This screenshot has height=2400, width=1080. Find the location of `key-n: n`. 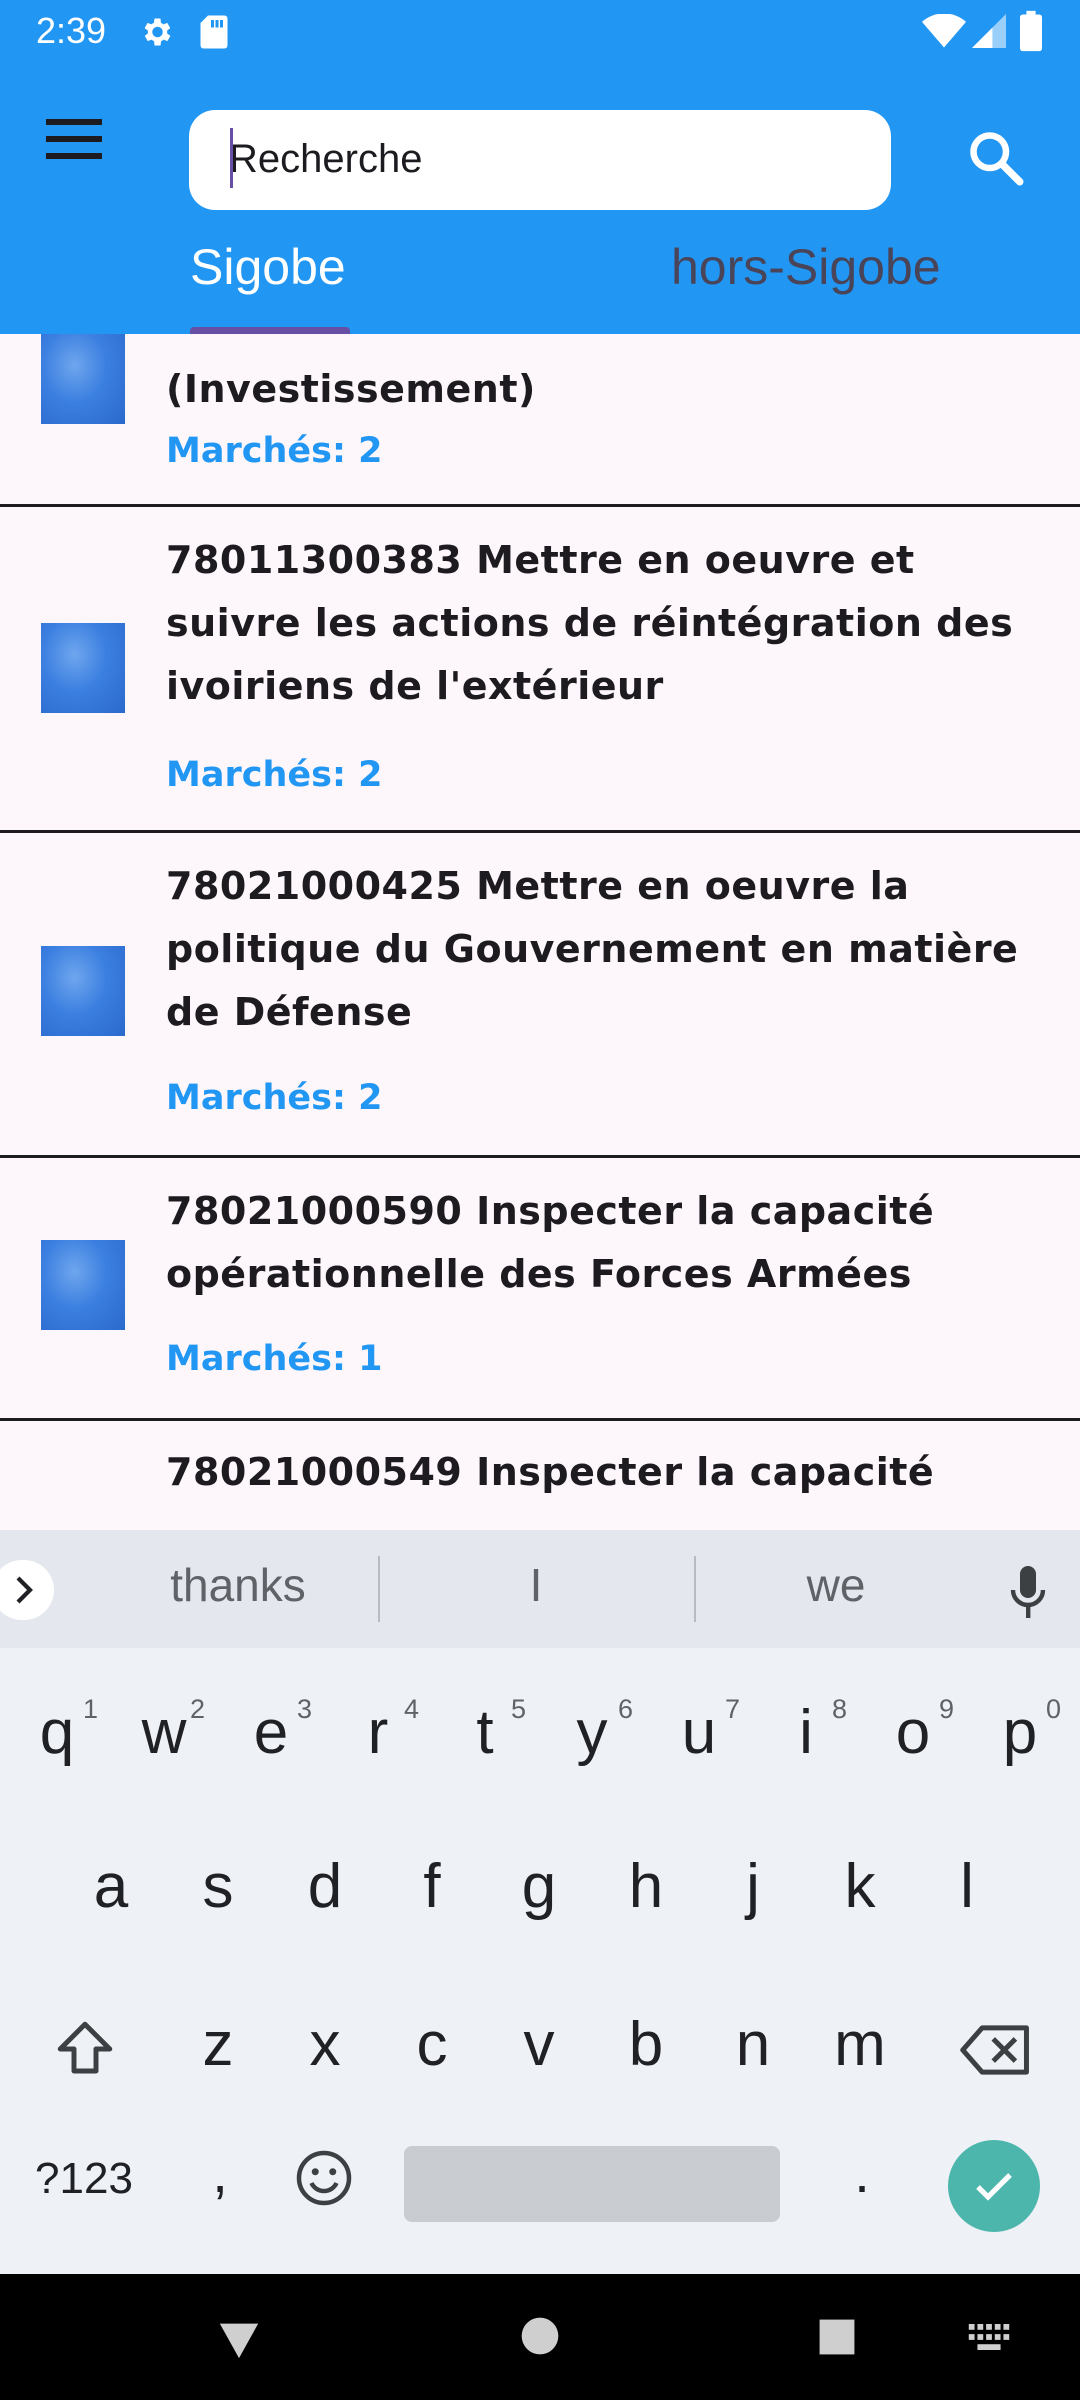

key-n: n is located at coordinates (753, 2046).